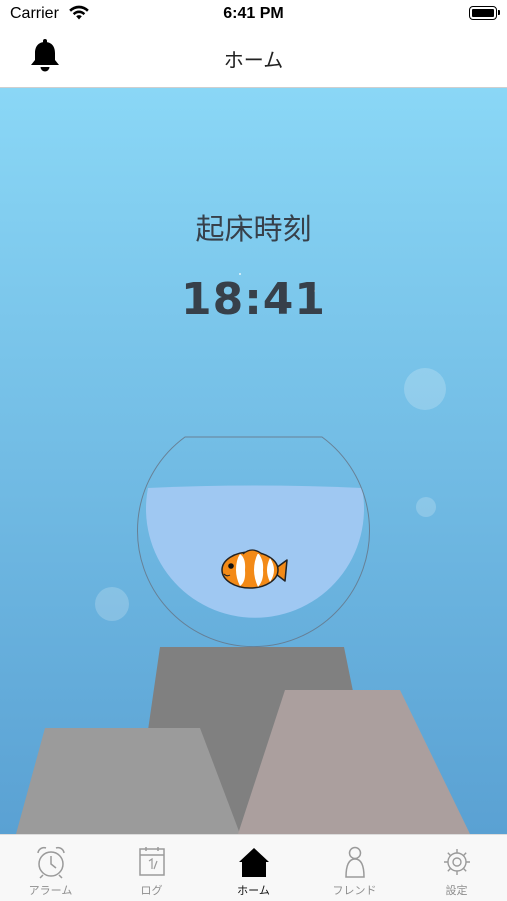 Image resolution: width=507 pixels, height=901 pixels. What do you see at coordinates (51, 862) in the screenshot?
I see `alarm-clock-icon` at bounding box center [51, 862].